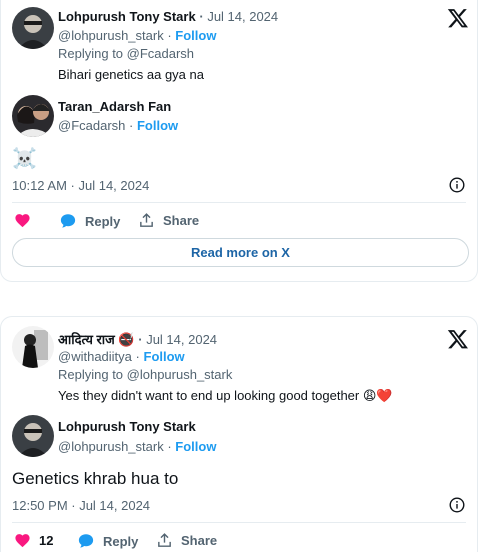  What do you see at coordinates (80, 185) in the screenshot?
I see `tweet-timestamp: 10:12 AM · Jul 14, 2024` at bounding box center [80, 185].